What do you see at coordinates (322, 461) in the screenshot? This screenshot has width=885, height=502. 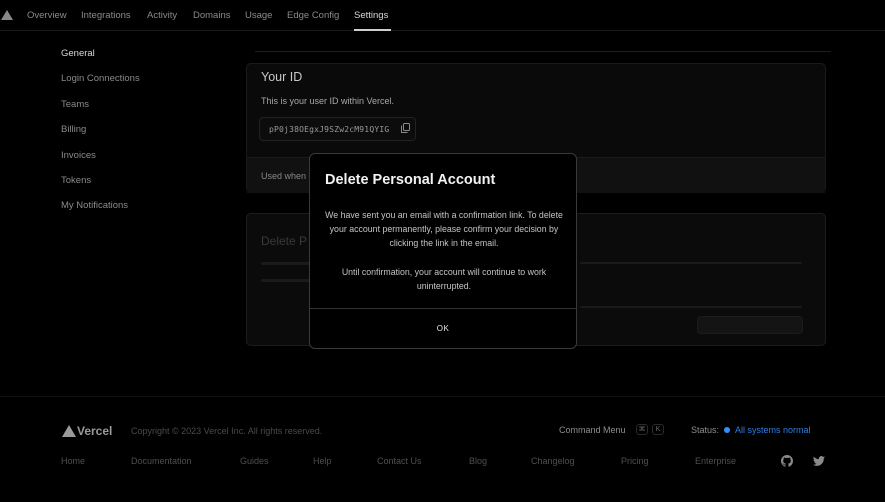 I see `footer-link-help: Help` at bounding box center [322, 461].